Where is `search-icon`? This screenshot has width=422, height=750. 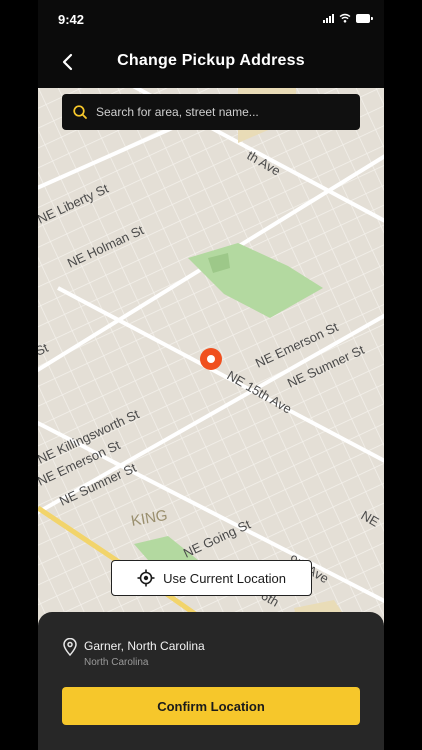 search-icon is located at coordinates (80, 112).